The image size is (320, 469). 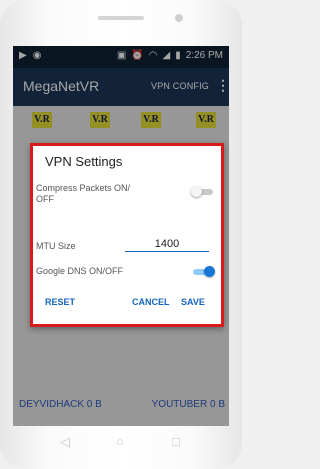 What do you see at coordinates (56, 246) in the screenshot?
I see `mtu-label: MTU Size` at bounding box center [56, 246].